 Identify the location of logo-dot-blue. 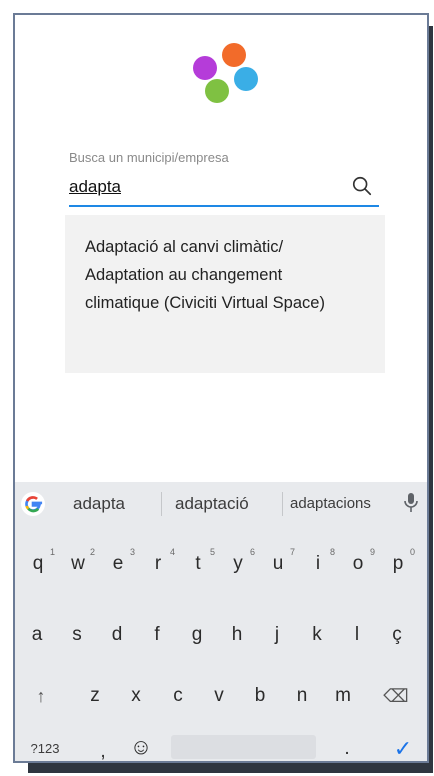
(246, 79).